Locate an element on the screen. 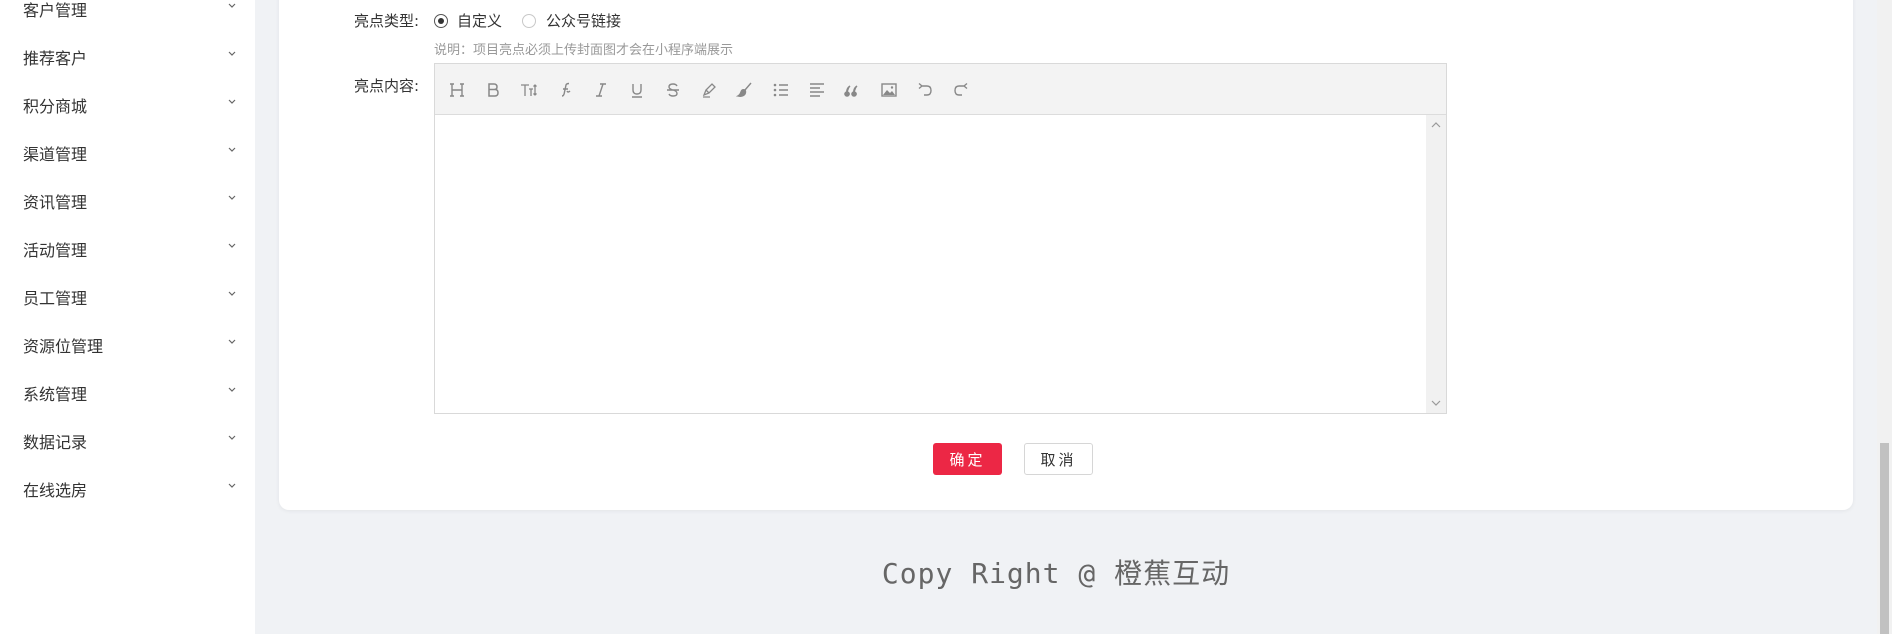 The image size is (1892, 634). sidebar-item-staff-management: 员工管理 is located at coordinates (127, 297).